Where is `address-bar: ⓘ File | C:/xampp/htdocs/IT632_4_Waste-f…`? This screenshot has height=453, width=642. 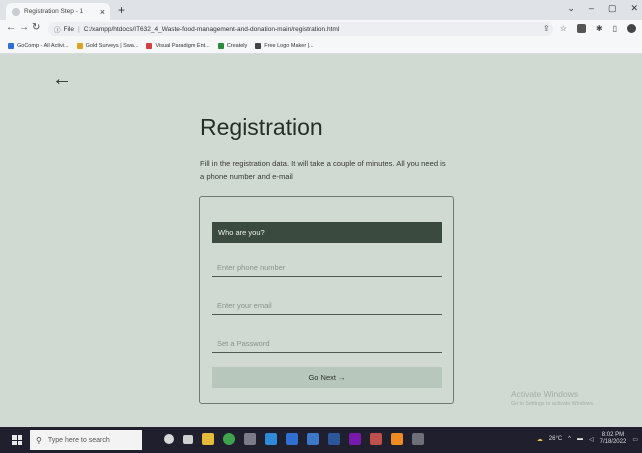
address-bar: ⓘ File | C:/xampp/htdocs/IT632_4_Waste-f… is located at coordinates (300, 29).